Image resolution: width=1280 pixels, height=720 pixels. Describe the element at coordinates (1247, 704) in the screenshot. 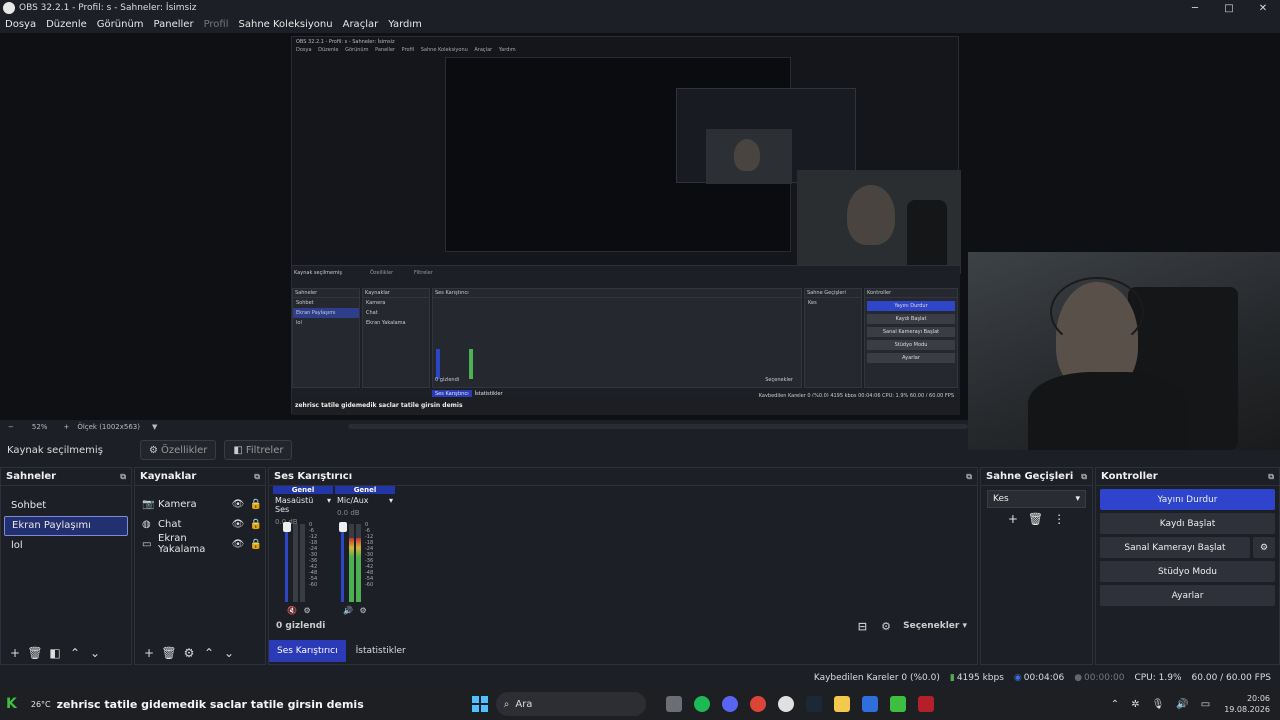

I see `clock: 20:06 19.08.2026` at that location.